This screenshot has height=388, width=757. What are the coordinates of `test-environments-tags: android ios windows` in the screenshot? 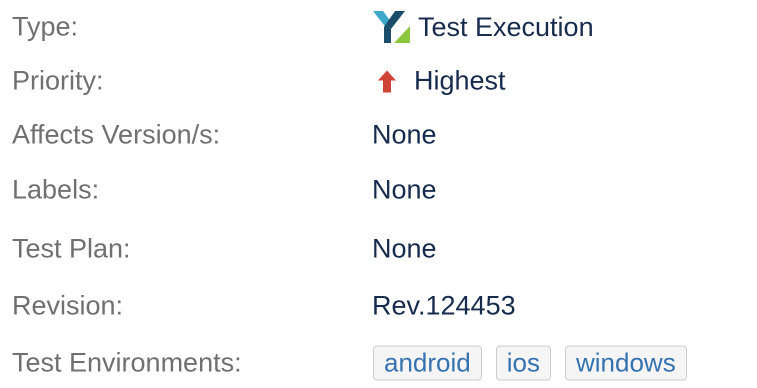 It's located at (537, 363).